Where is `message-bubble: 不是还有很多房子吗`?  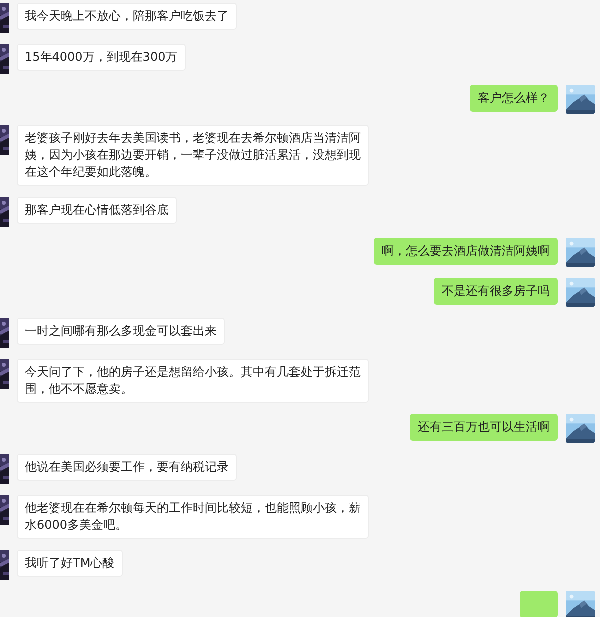
message-bubble: 不是还有很多房子吗 is located at coordinates (496, 291).